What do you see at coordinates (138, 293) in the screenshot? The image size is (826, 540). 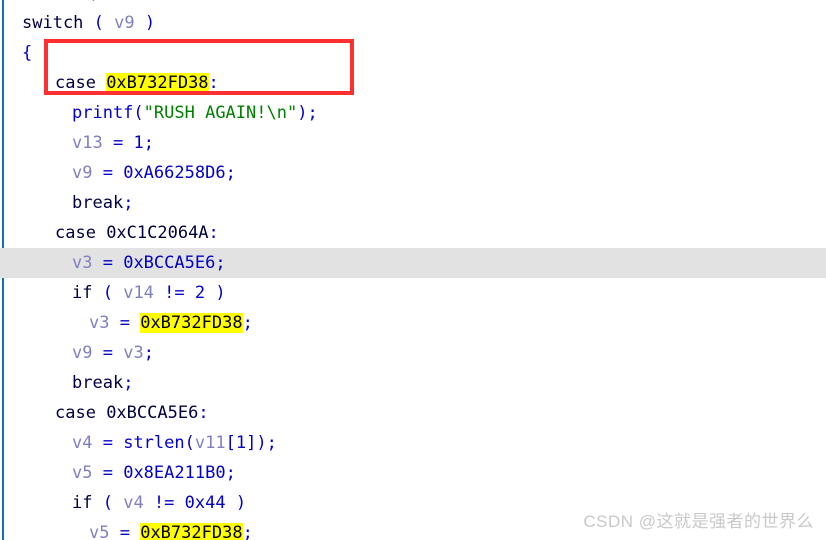 I see `code-token: v14` at bounding box center [138, 293].